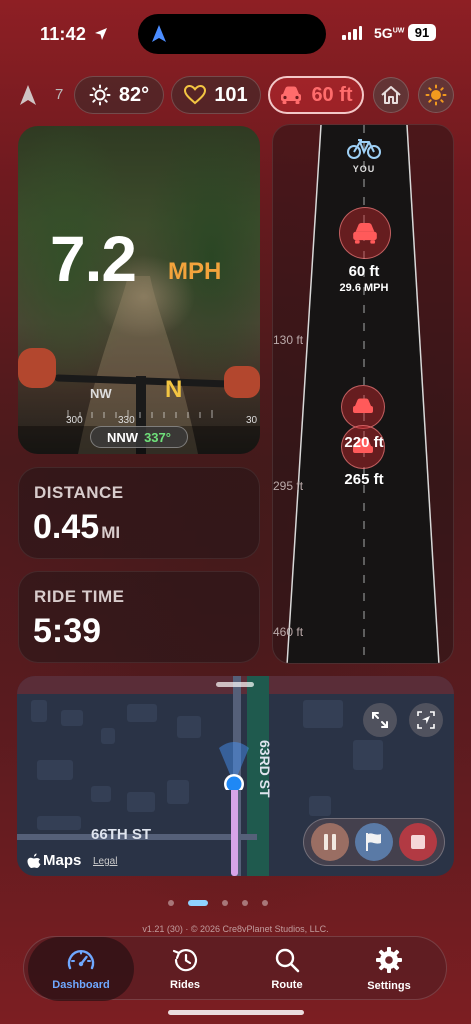 The height and width of the screenshot is (1024, 471). I want to click on temperature-value: 82°, so click(134, 94).